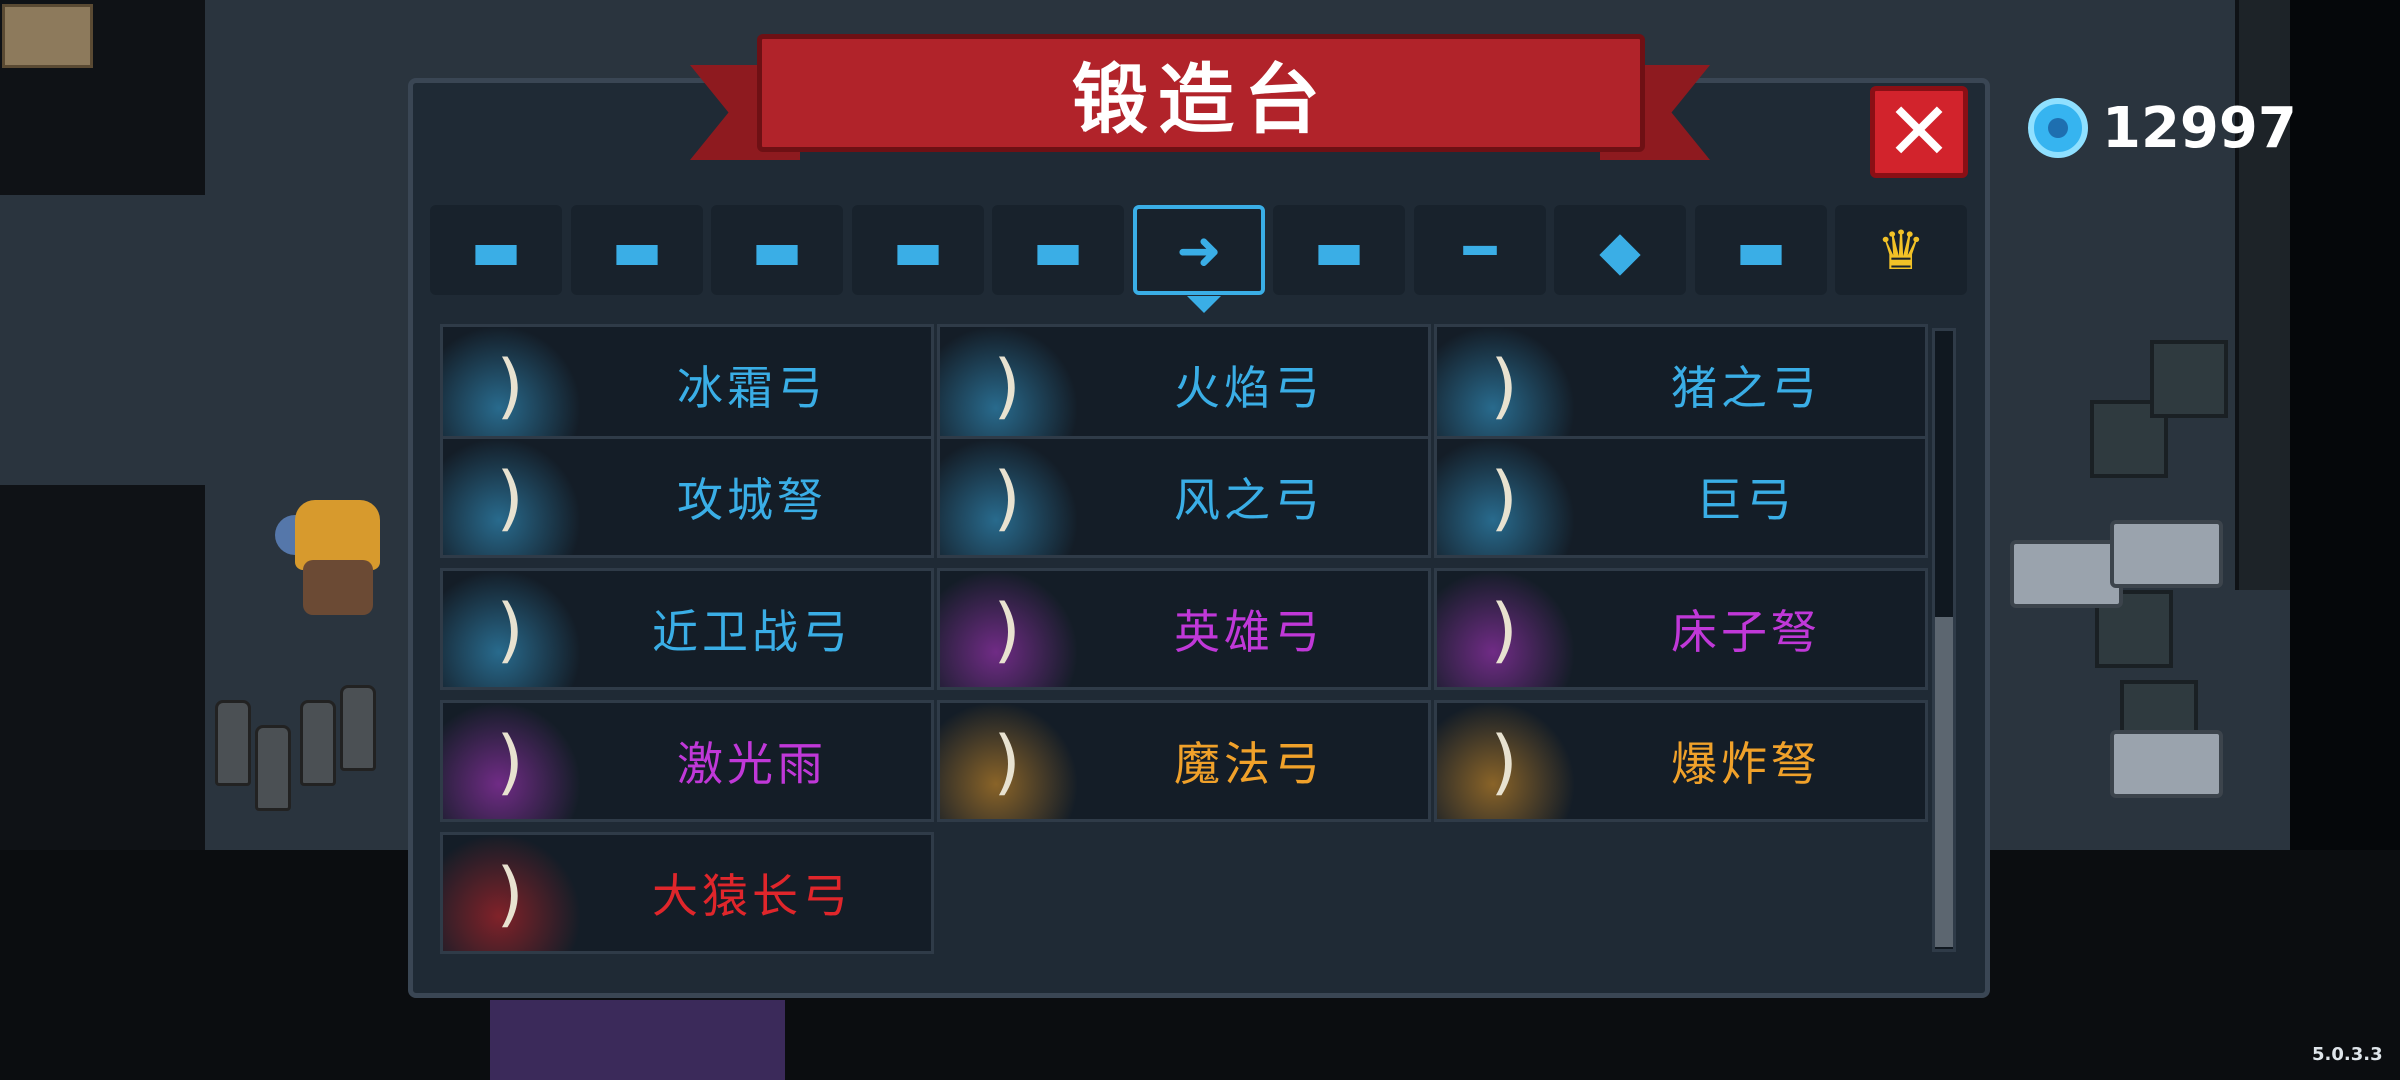 This screenshot has width=2400, height=1080. I want to click on tab-spear: ━, so click(1480, 250).